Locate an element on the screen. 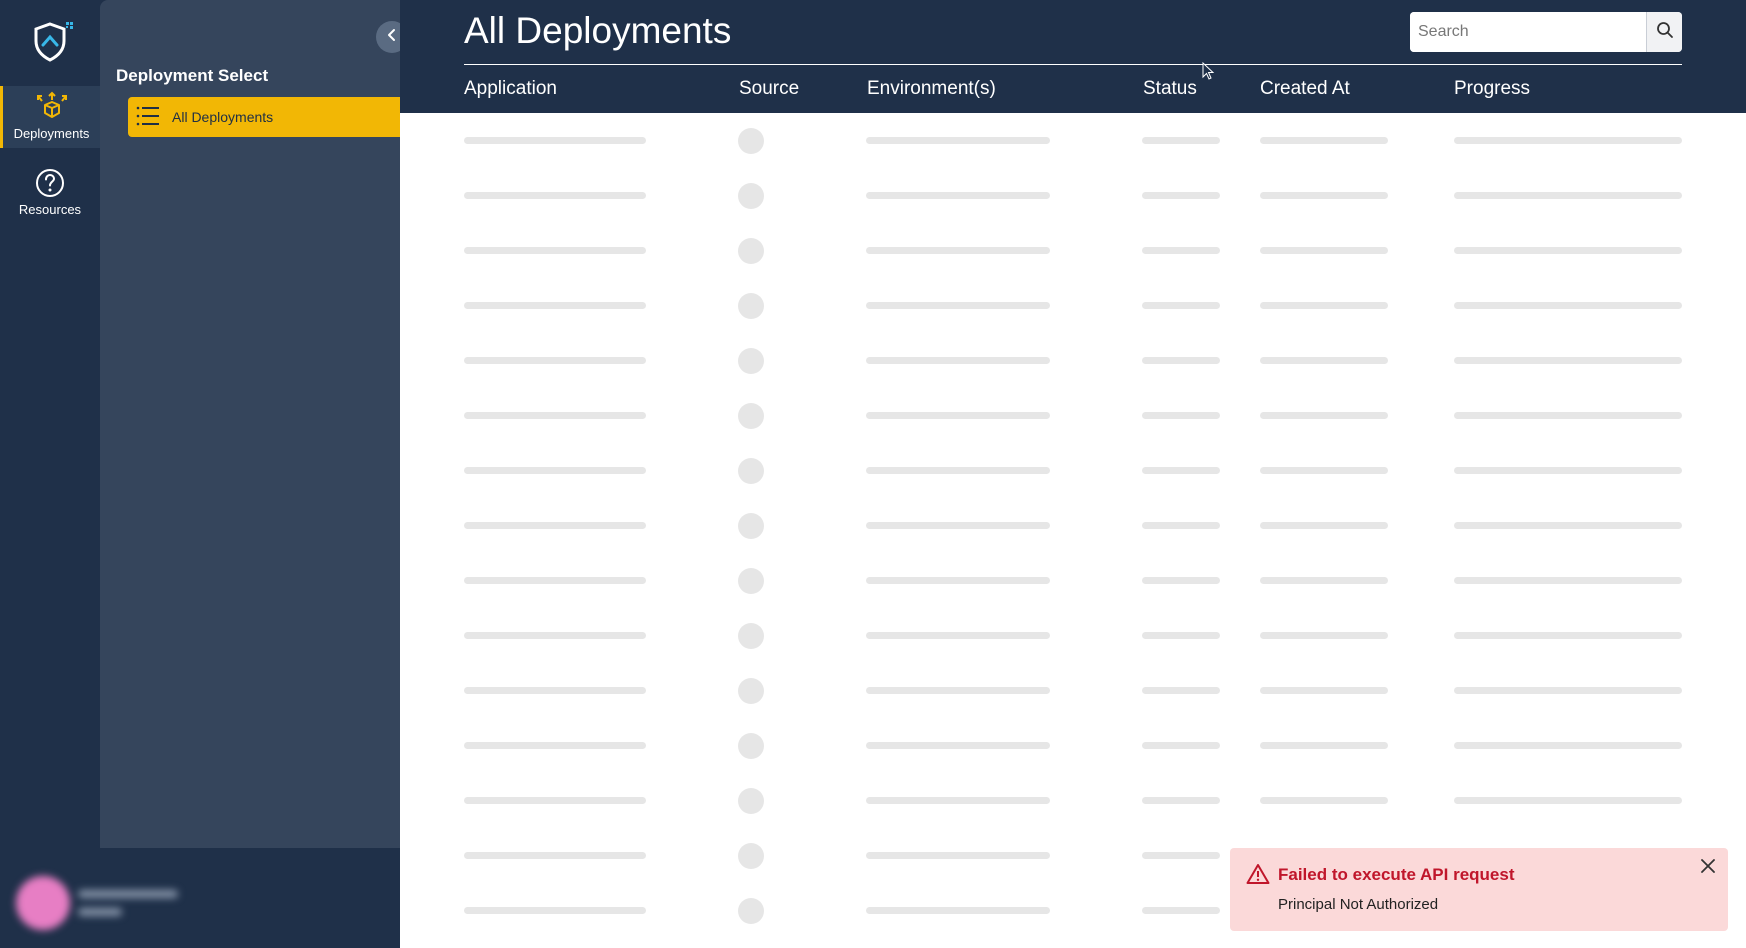 The height and width of the screenshot is (948, 1746). search-box is located at coordinates (1546, 32).